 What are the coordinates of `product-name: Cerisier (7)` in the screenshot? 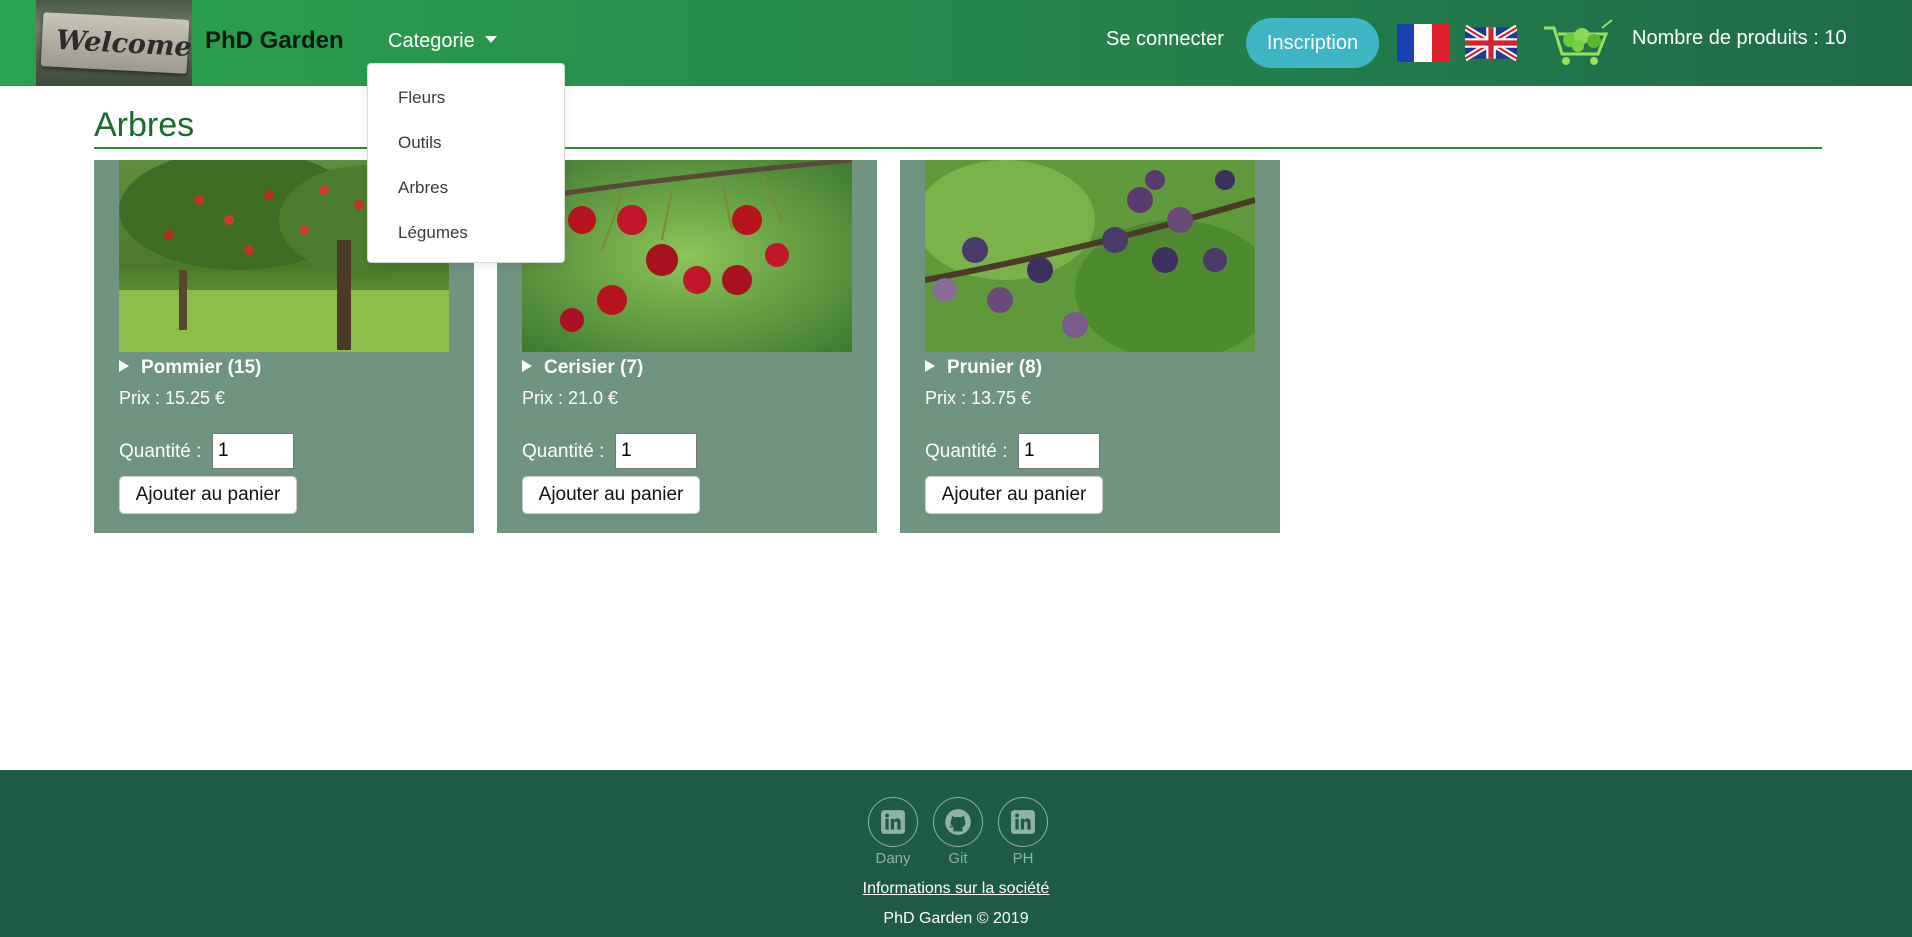 It's located at (594, 367).